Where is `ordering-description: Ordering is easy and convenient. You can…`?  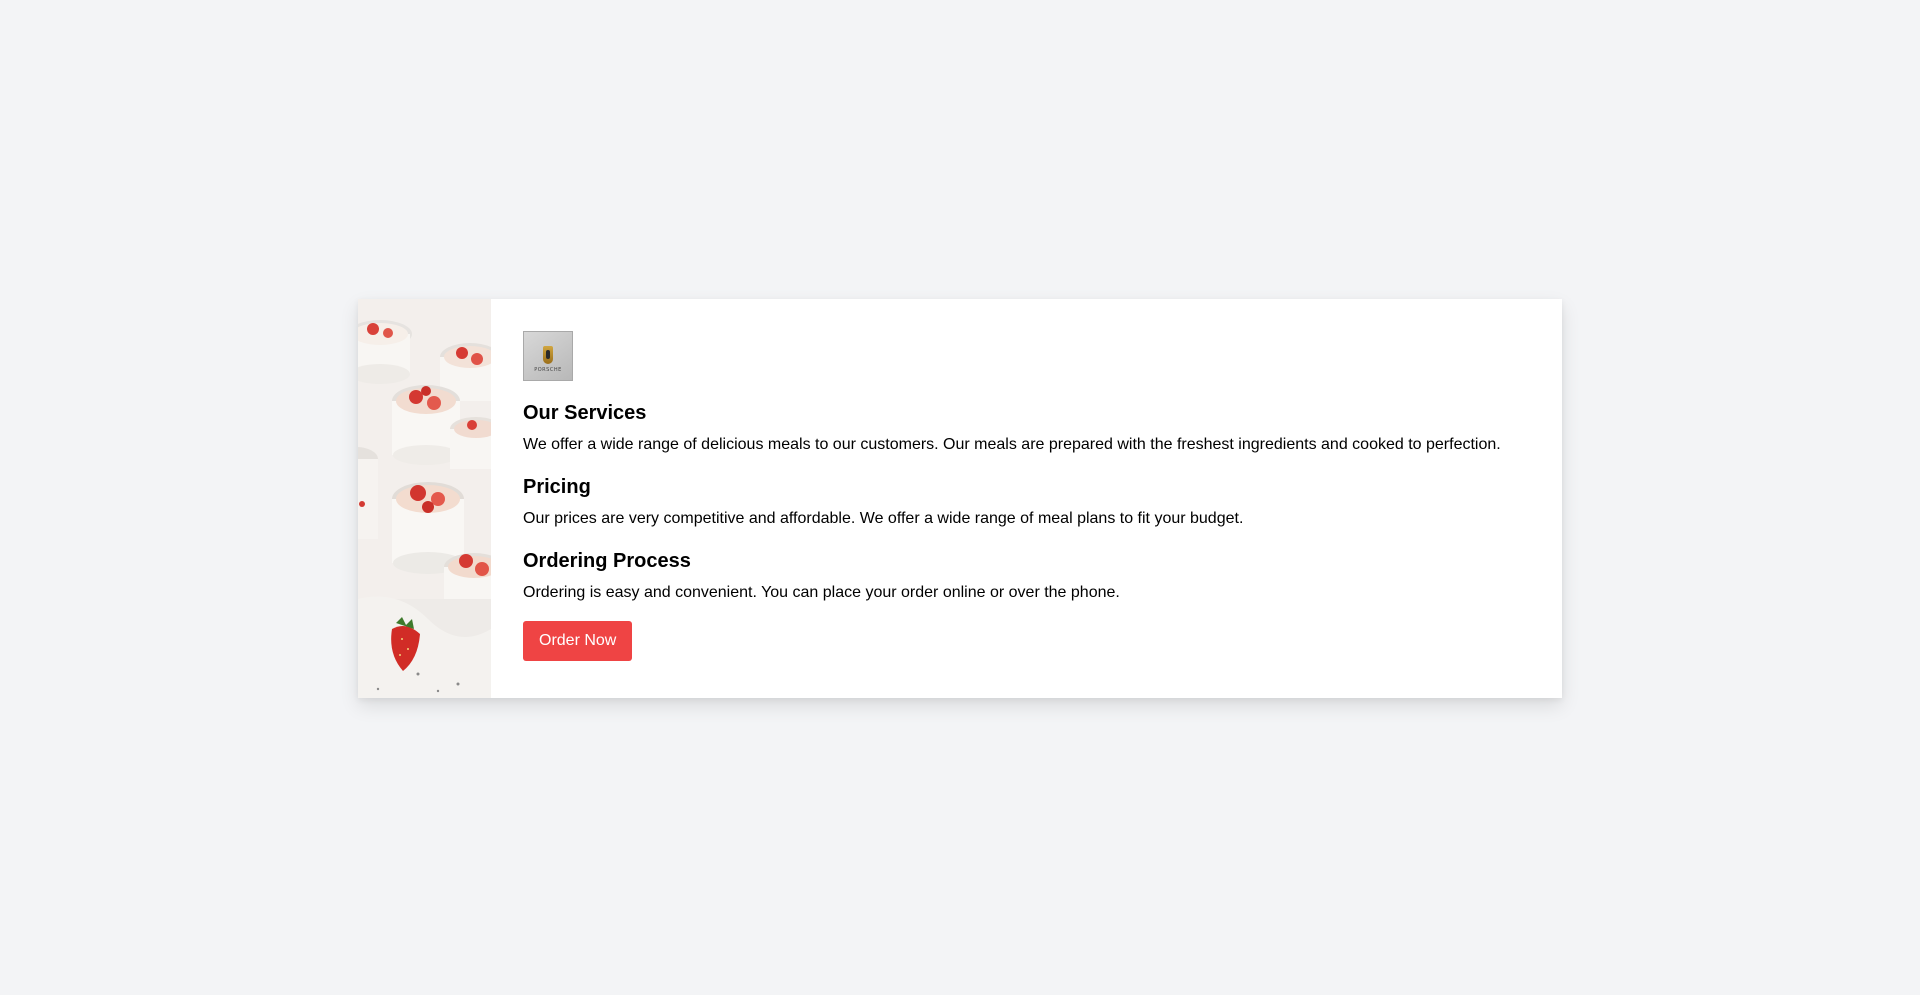
ordering-description: Ordering is easy and convenient. You can… is located at coordinates (821, 592).